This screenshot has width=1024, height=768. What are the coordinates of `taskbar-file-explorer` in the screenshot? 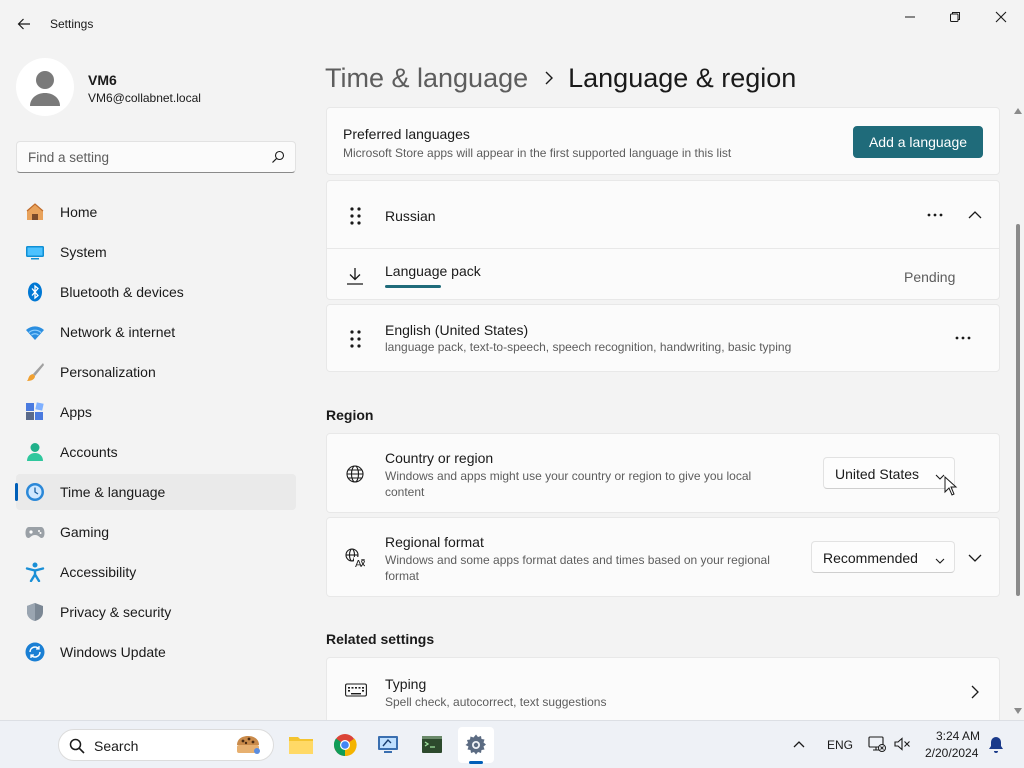 It's located at (301, 745).